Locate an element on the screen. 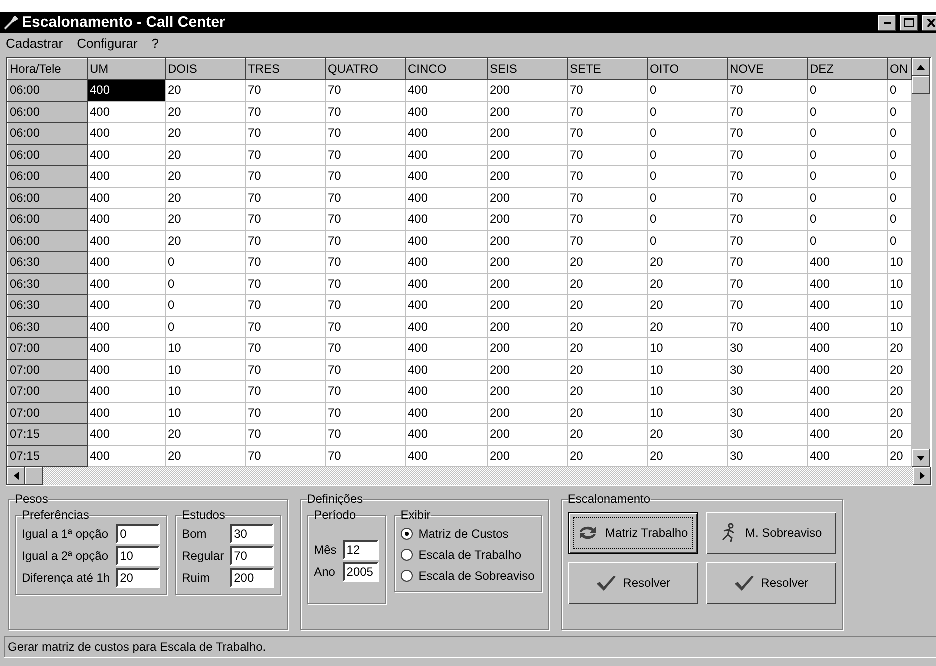 Image resolution: width=936 pixels, height=666 pixels. column-header: ON is located at coordinates (900, 69).